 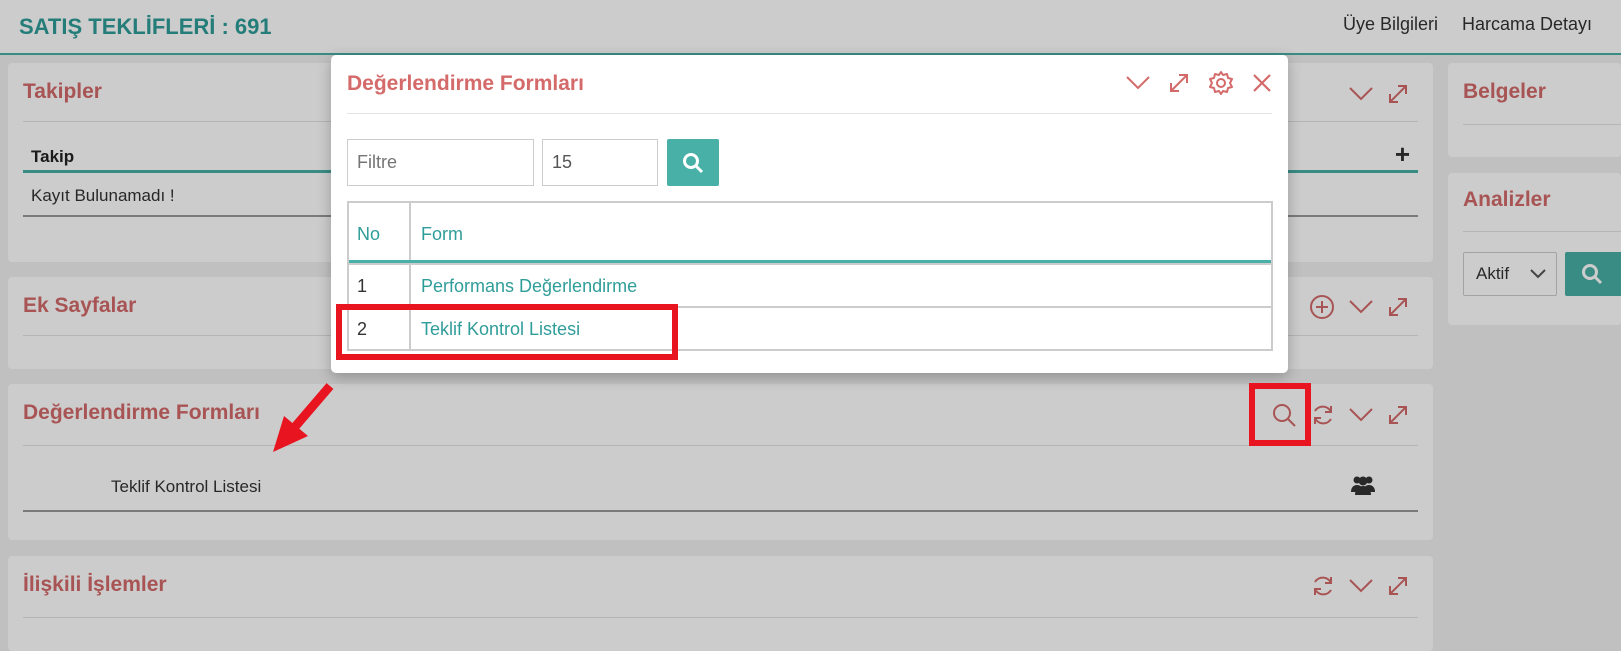 I want to click on page-size-input, so click(x=600, y=162).